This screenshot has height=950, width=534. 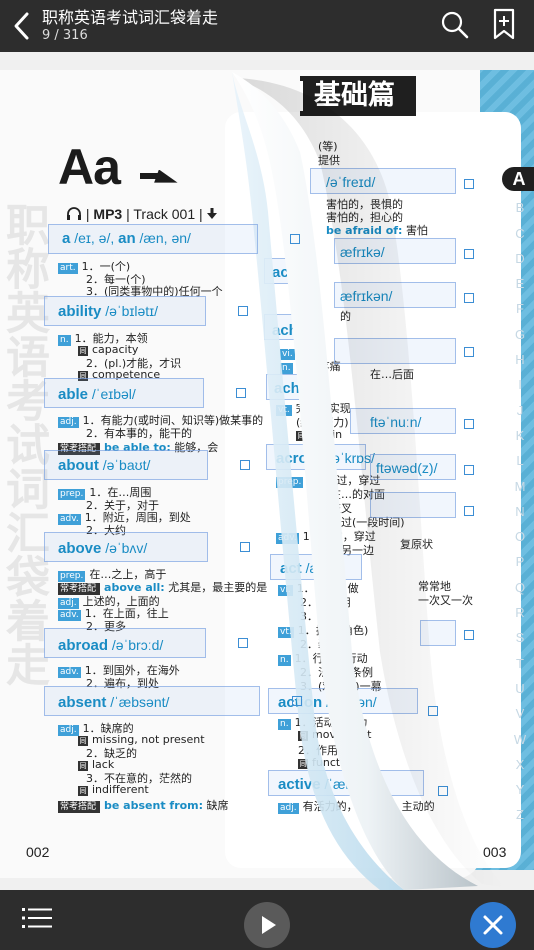 What do you see at coordinates (520, 384) in the screenshot?
I see `alphabet-letter-i: I` at bounding box center [520, 384].